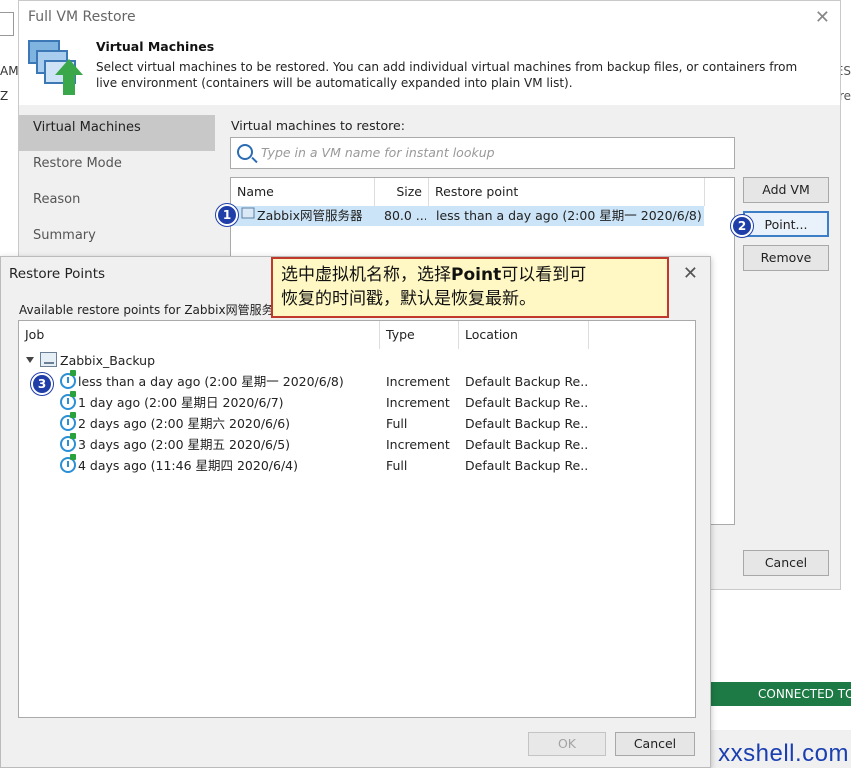 This screenshot has height=768, width=851. I want to click on step-badge-1: 1, so click(227, 215).